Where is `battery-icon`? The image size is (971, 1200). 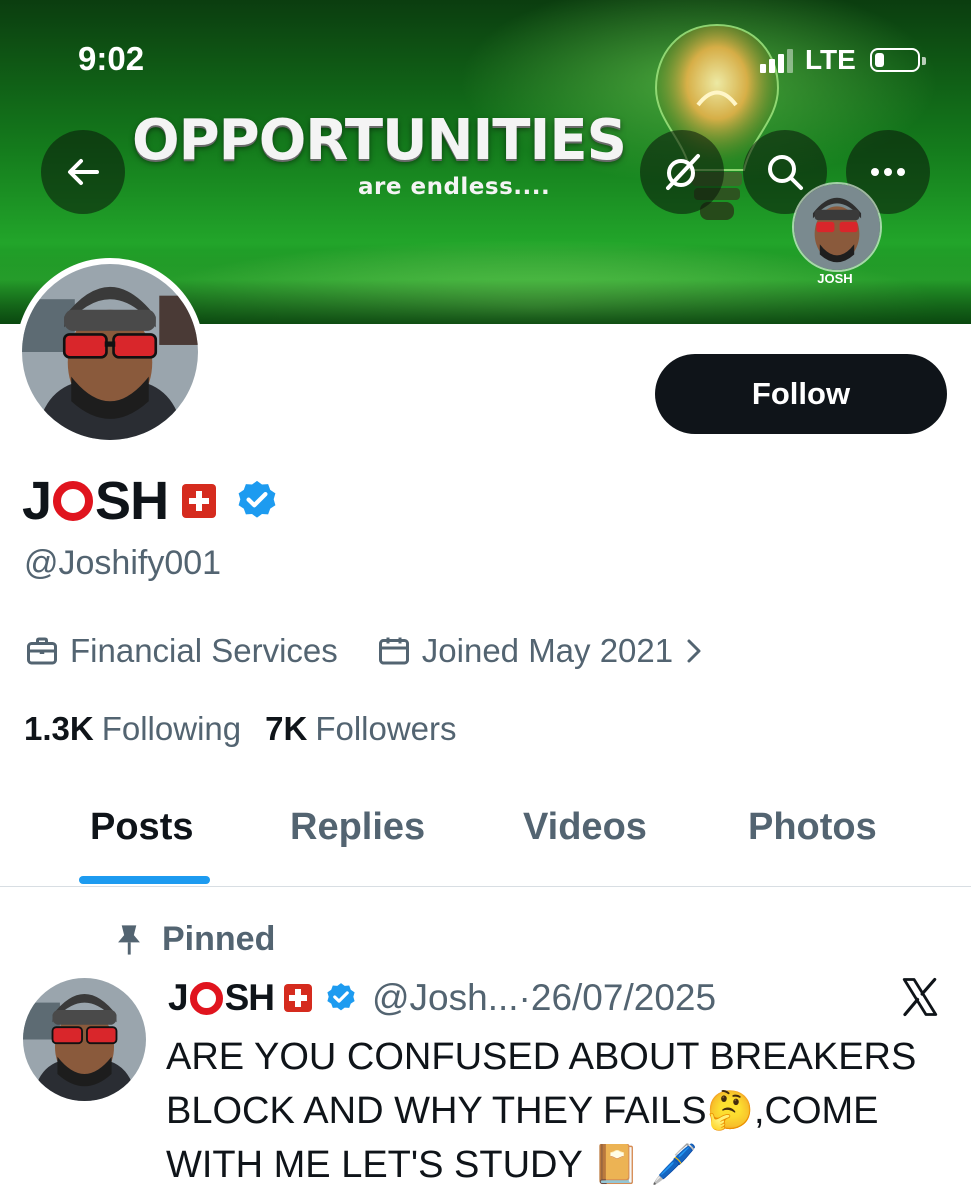 battery-icon is located at coordinates (897, 60).